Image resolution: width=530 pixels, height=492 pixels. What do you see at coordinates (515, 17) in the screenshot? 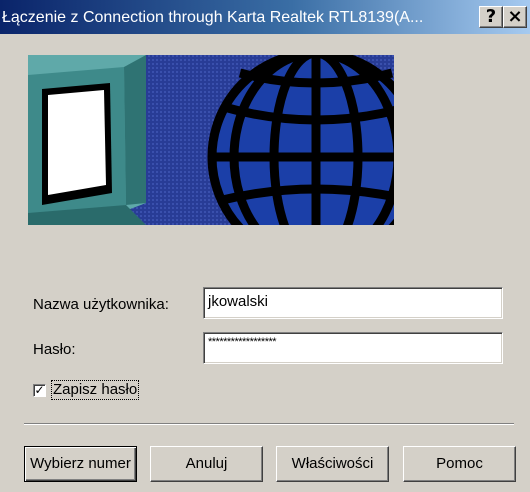
I see `close-icon: ×` at bounding box center [515, 17].